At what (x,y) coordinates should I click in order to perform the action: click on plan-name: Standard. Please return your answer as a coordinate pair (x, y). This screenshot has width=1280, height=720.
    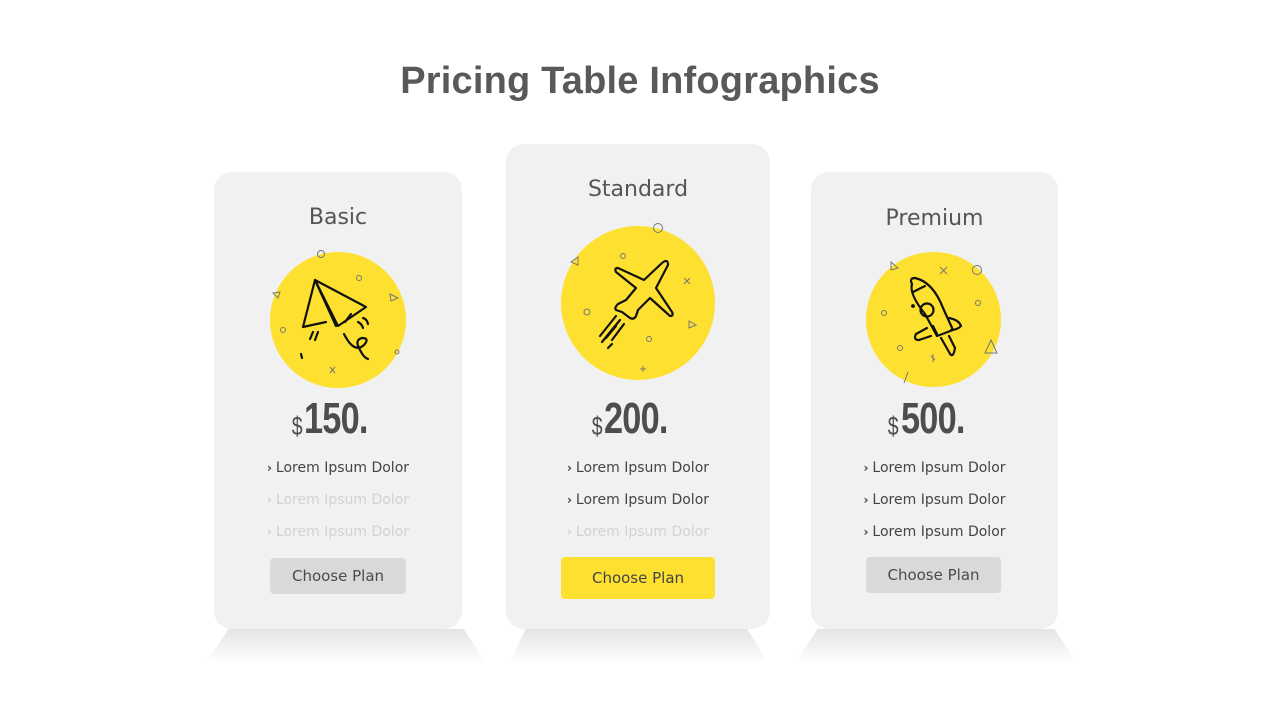
    Looking at the image, I should click on (638, 189).